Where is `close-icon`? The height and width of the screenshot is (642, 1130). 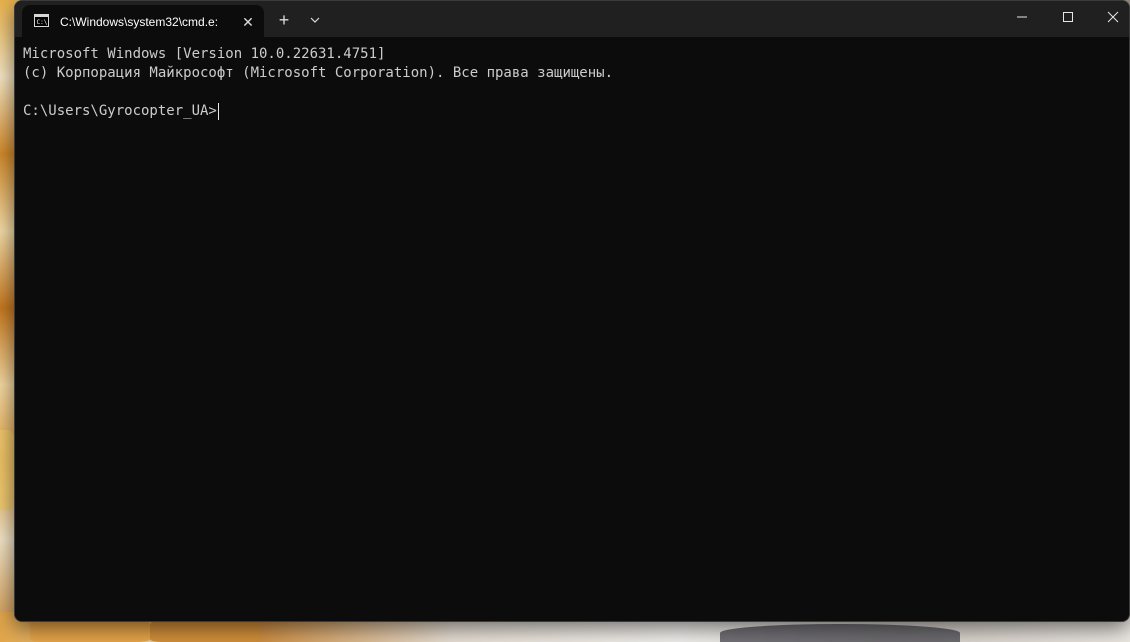 close-icon is located at coordinates (1113, 17).